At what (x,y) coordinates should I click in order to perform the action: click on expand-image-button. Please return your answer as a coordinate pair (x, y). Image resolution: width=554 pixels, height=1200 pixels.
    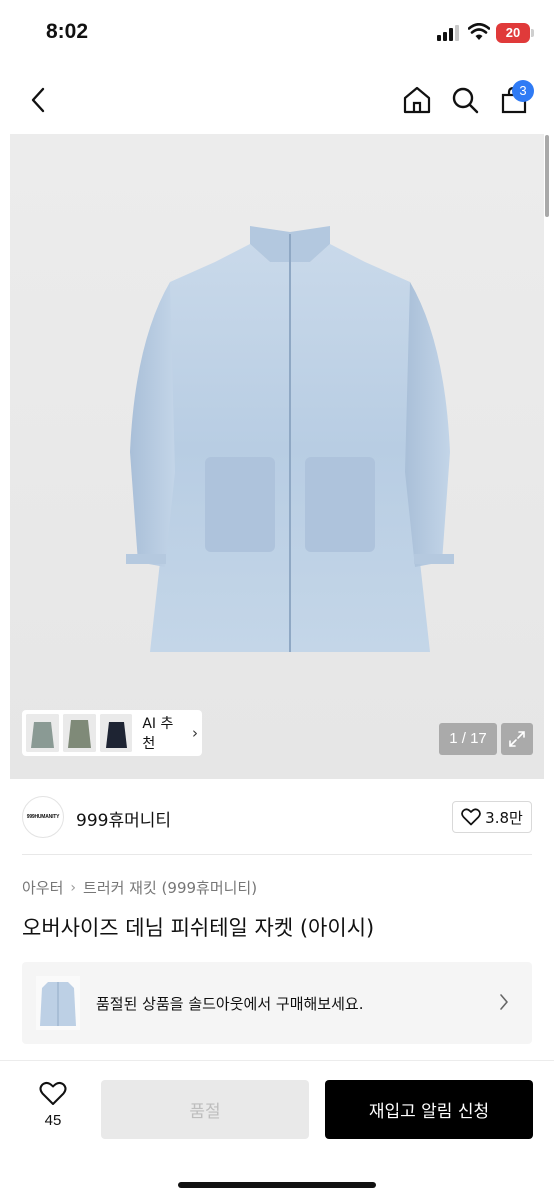
    Looking at the image, I should click on (517, 739).